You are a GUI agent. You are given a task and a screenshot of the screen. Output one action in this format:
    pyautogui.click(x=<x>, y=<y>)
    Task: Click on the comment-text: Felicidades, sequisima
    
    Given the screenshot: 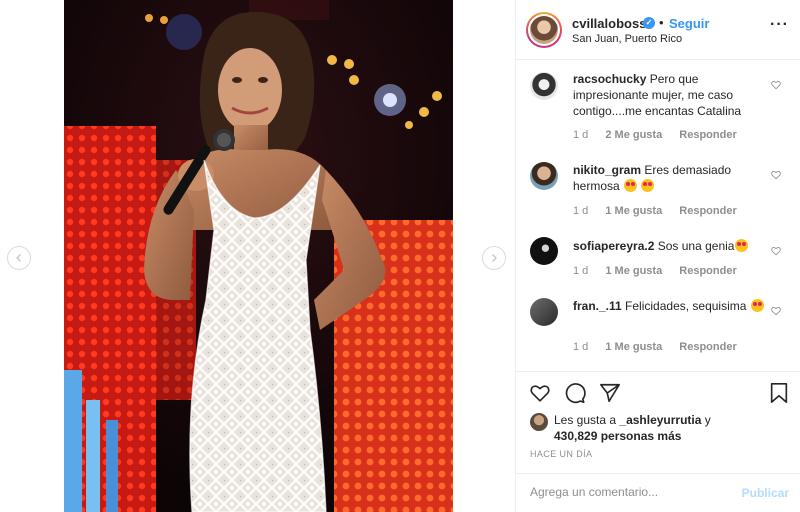 What is the action you would take?
    pyautogui.click(x=686, y=306)
    